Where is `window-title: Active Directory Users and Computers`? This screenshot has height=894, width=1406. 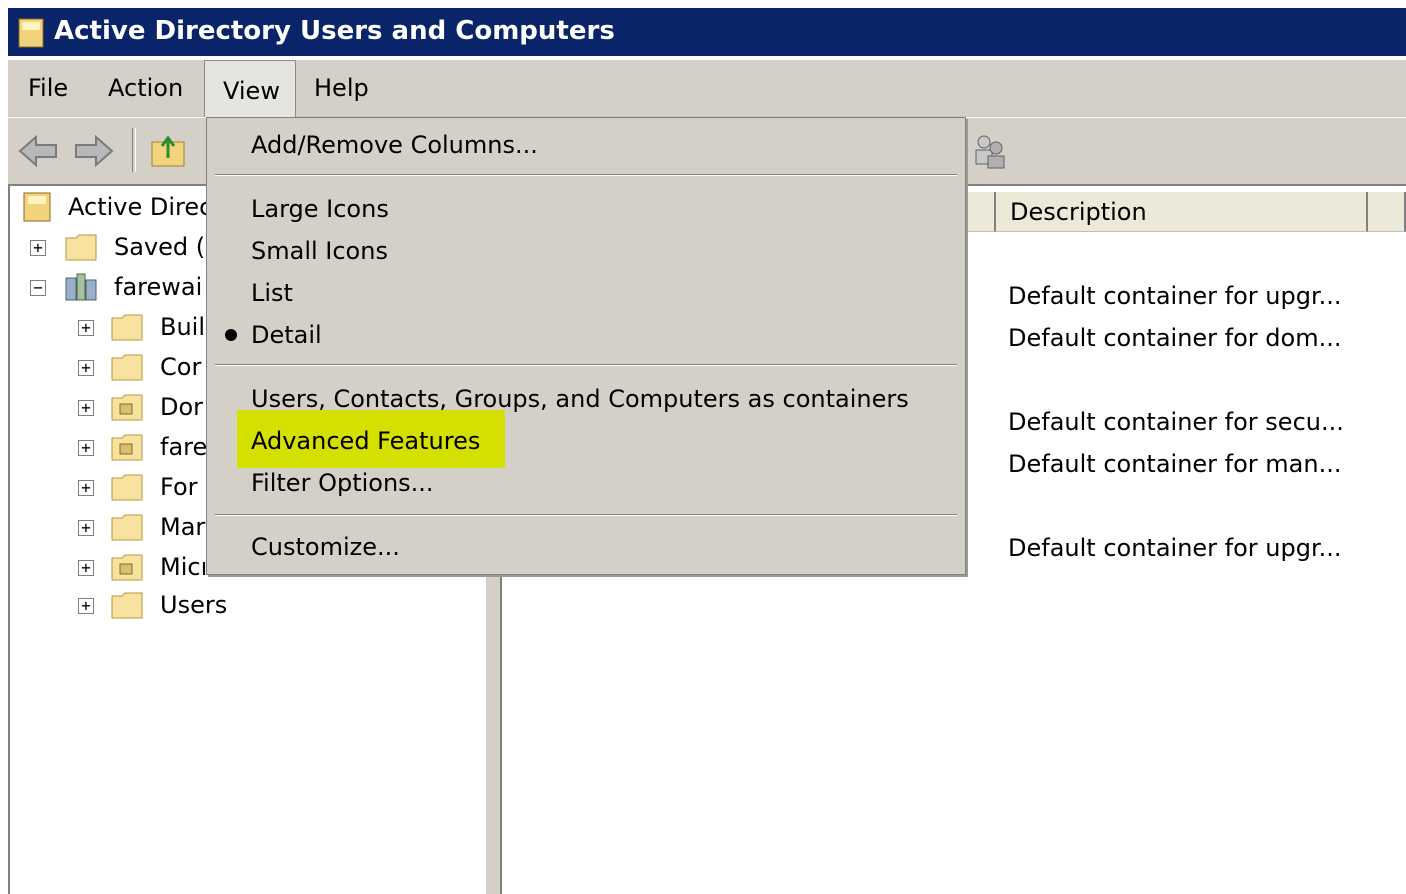
window-title: Active Directory Users and Computers is located at coordinates (334, 31).